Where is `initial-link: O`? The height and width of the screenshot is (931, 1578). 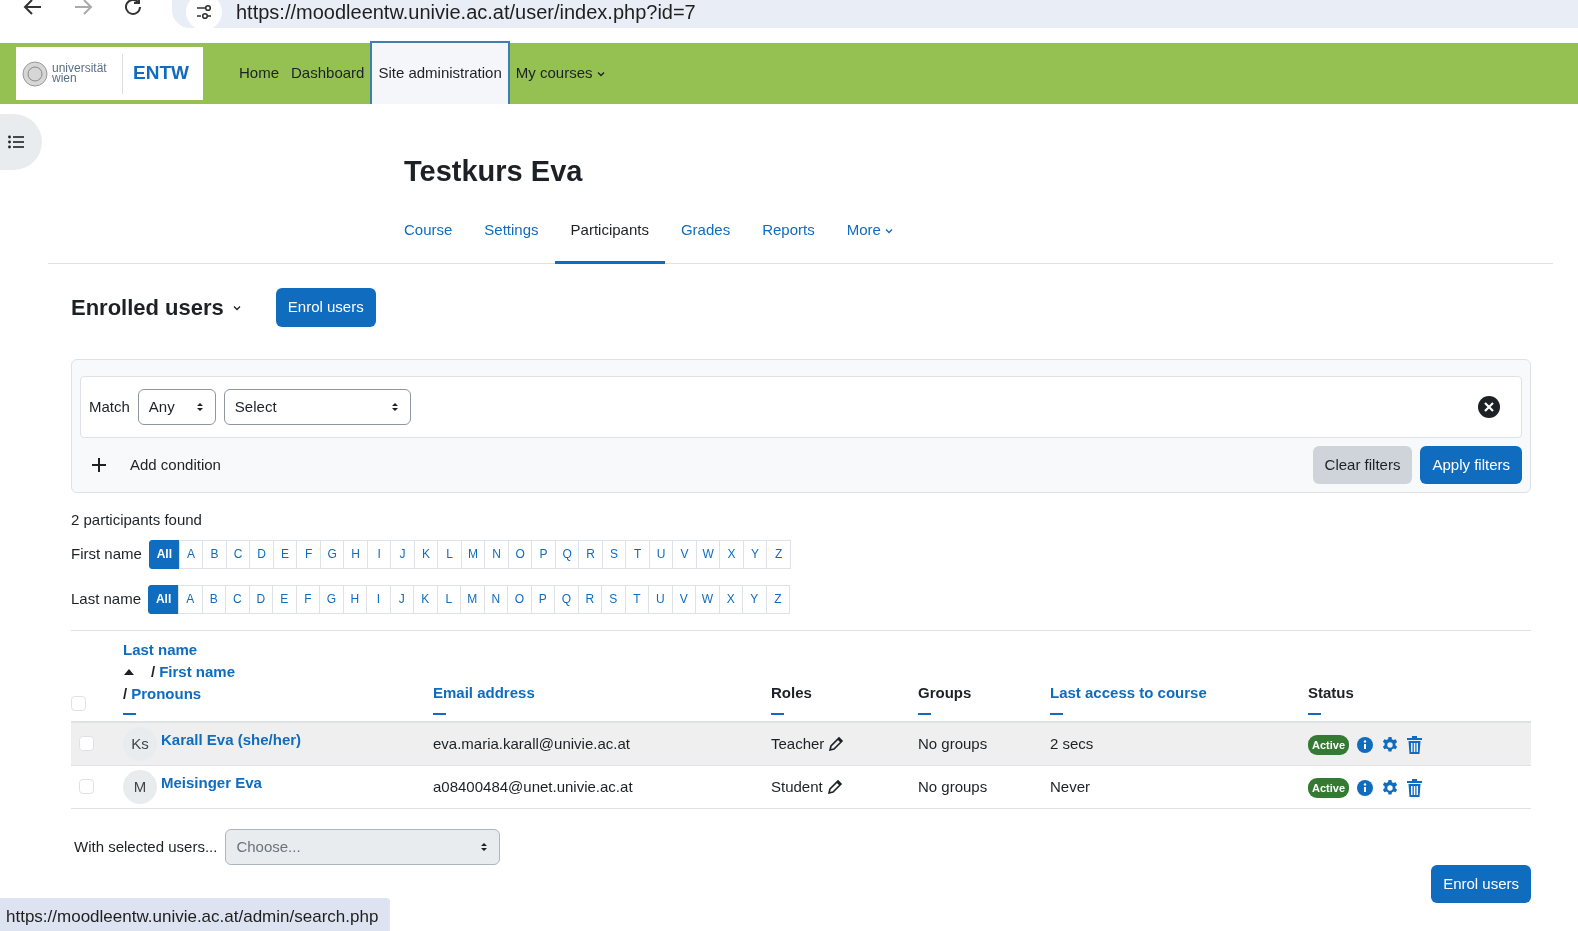 initial-link: O is located at coordinates (519, 599).